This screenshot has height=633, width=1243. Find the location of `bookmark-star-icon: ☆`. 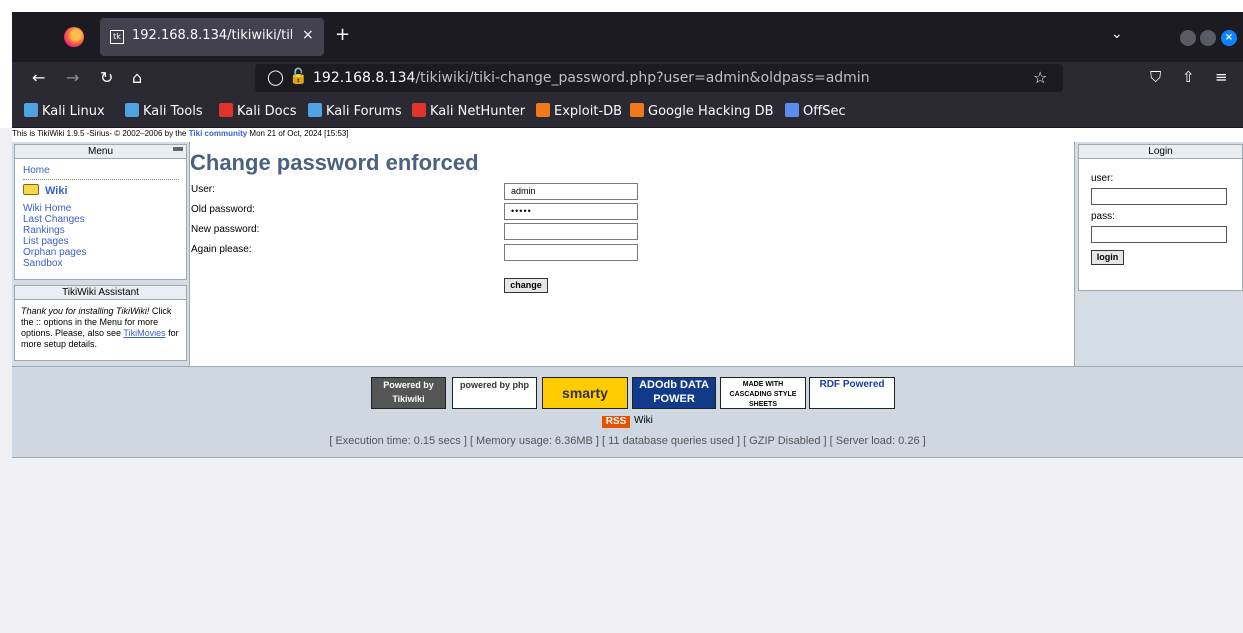

bookmark-star-icon: ☆ is located at coordinates (1040, 77).